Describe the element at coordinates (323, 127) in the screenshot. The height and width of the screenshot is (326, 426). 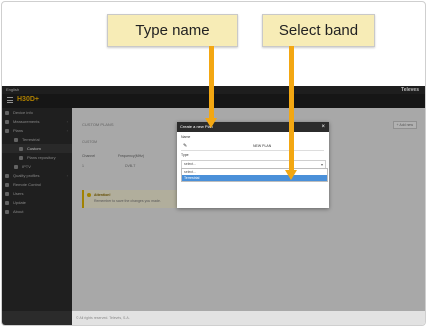
I see `close-icon: ×` at that location.